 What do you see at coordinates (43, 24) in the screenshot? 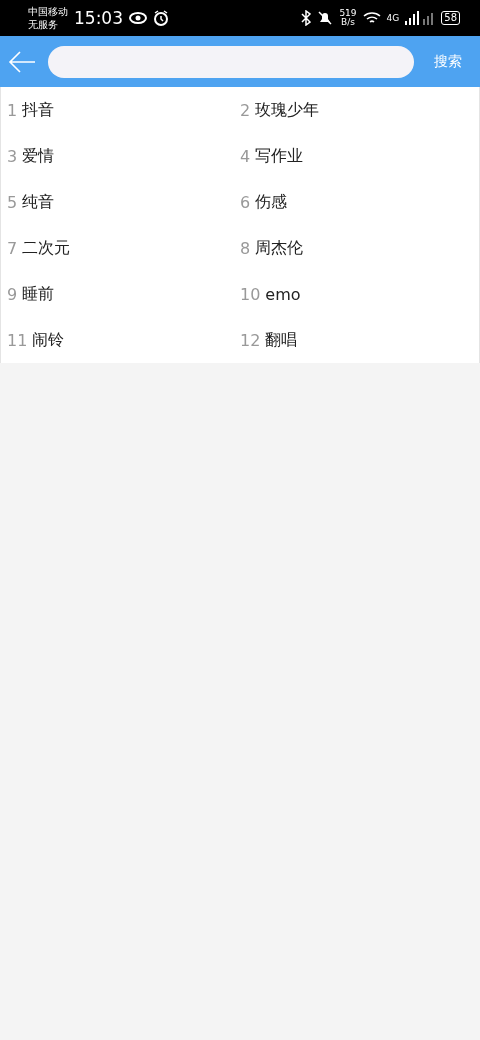
I see `service-status: 无服务` at bounding box center [43, 24].